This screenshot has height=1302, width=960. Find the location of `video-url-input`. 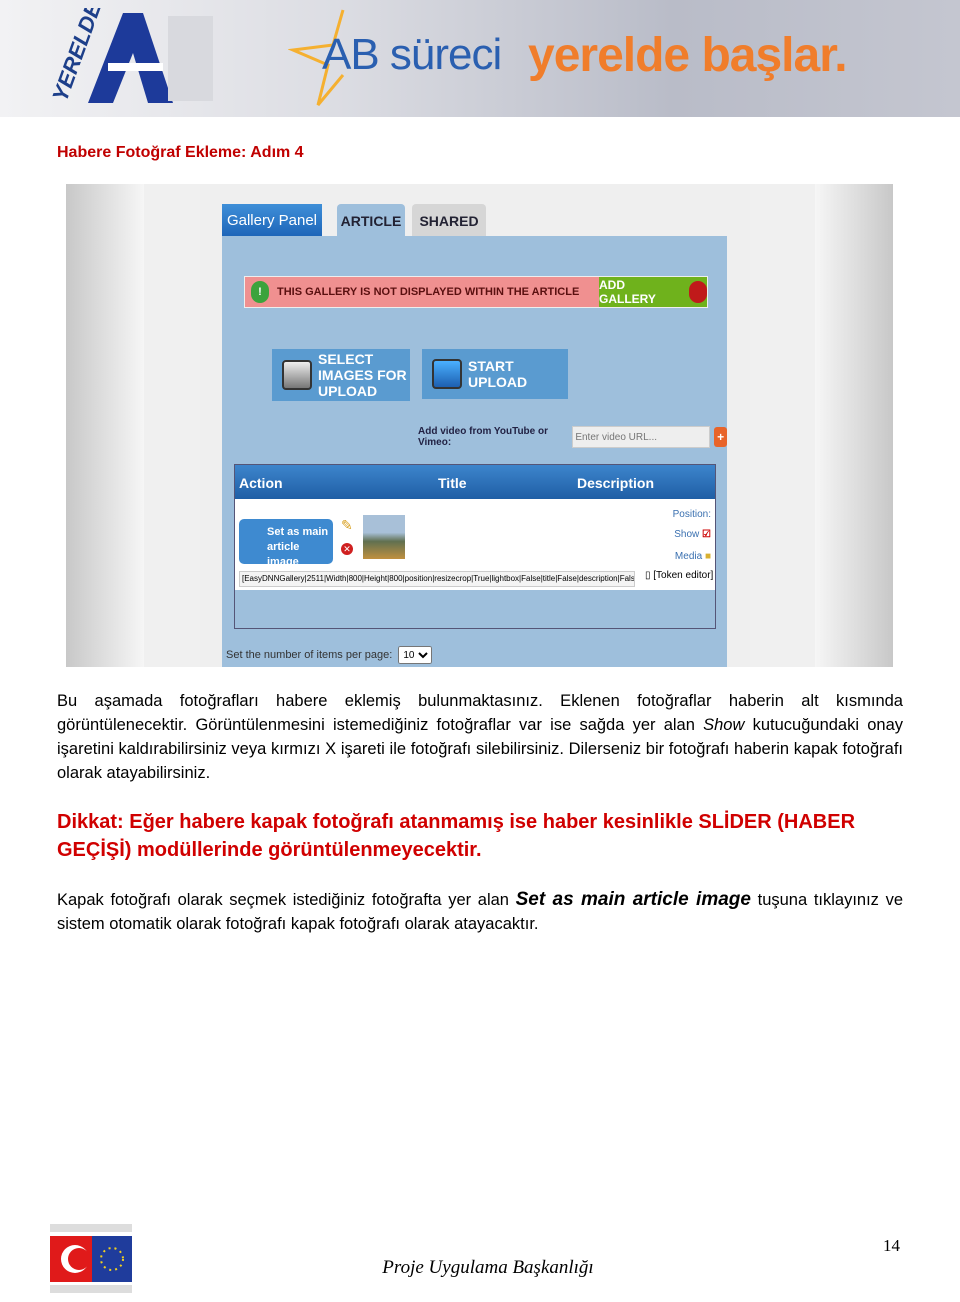

video-url-input is located at coordinates (641, 437).